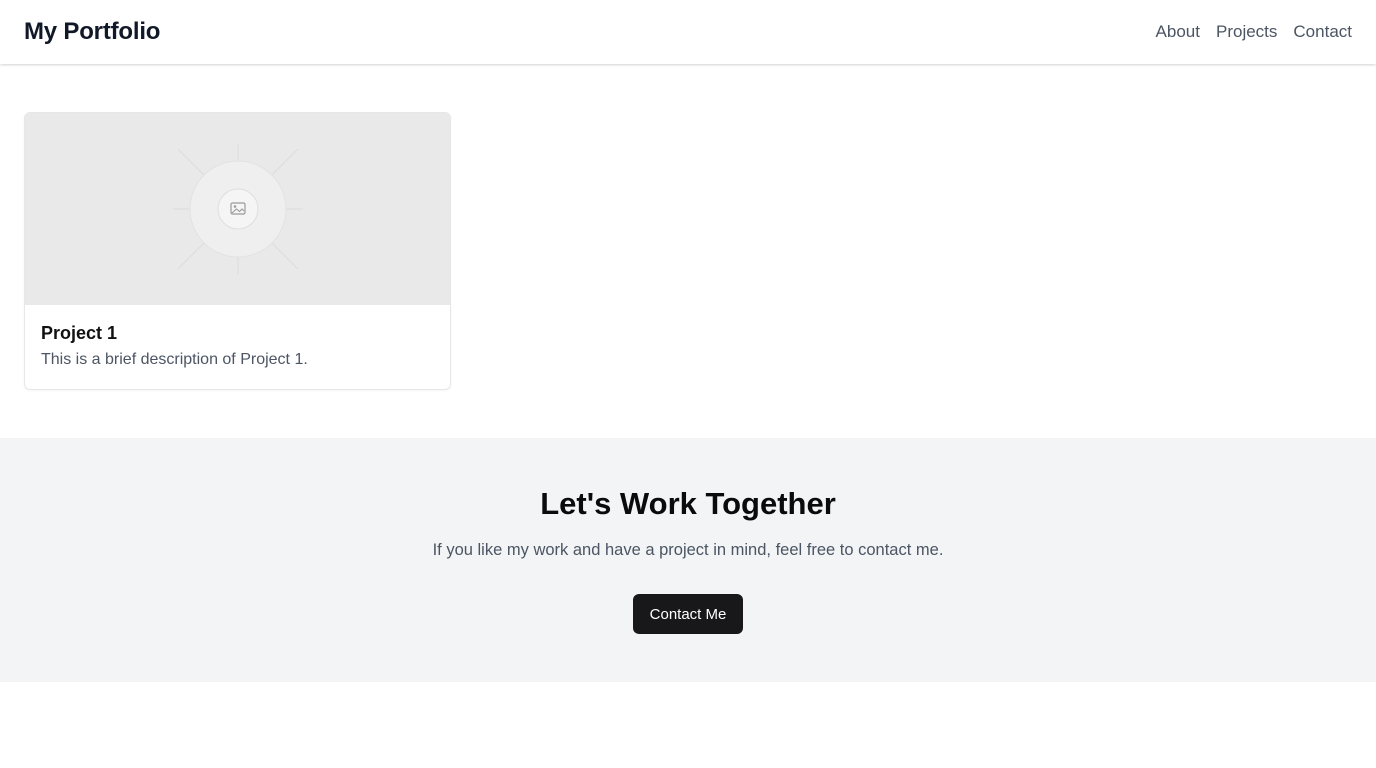 The height and width of the screenshot is (768, 1376). What do you see at coordinates (79, 333) in the screenshot?
I see `project-title: Project 1` at bounding box center [79, 333].